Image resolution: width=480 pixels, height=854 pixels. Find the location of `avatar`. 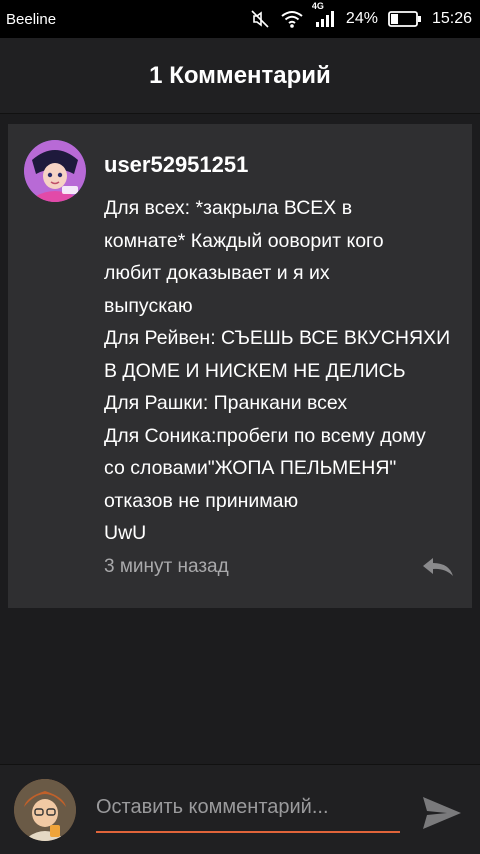

avatar is located at coordinates (55, 171).